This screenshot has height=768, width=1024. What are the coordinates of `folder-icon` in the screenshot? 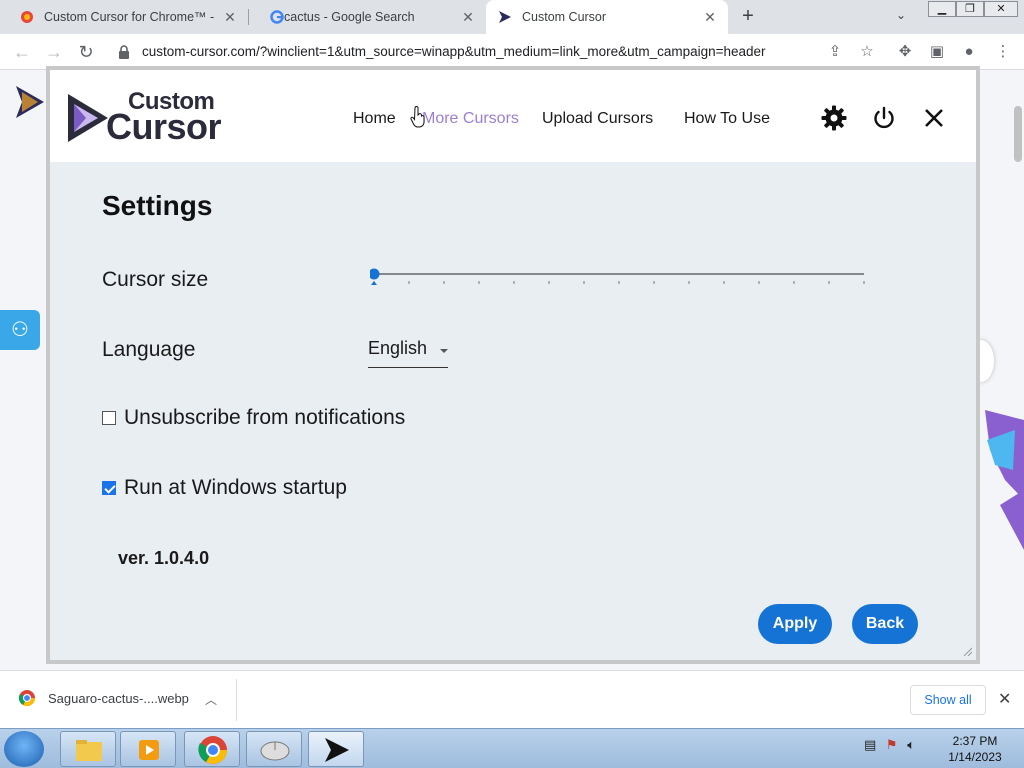 It's located at (89, 750).